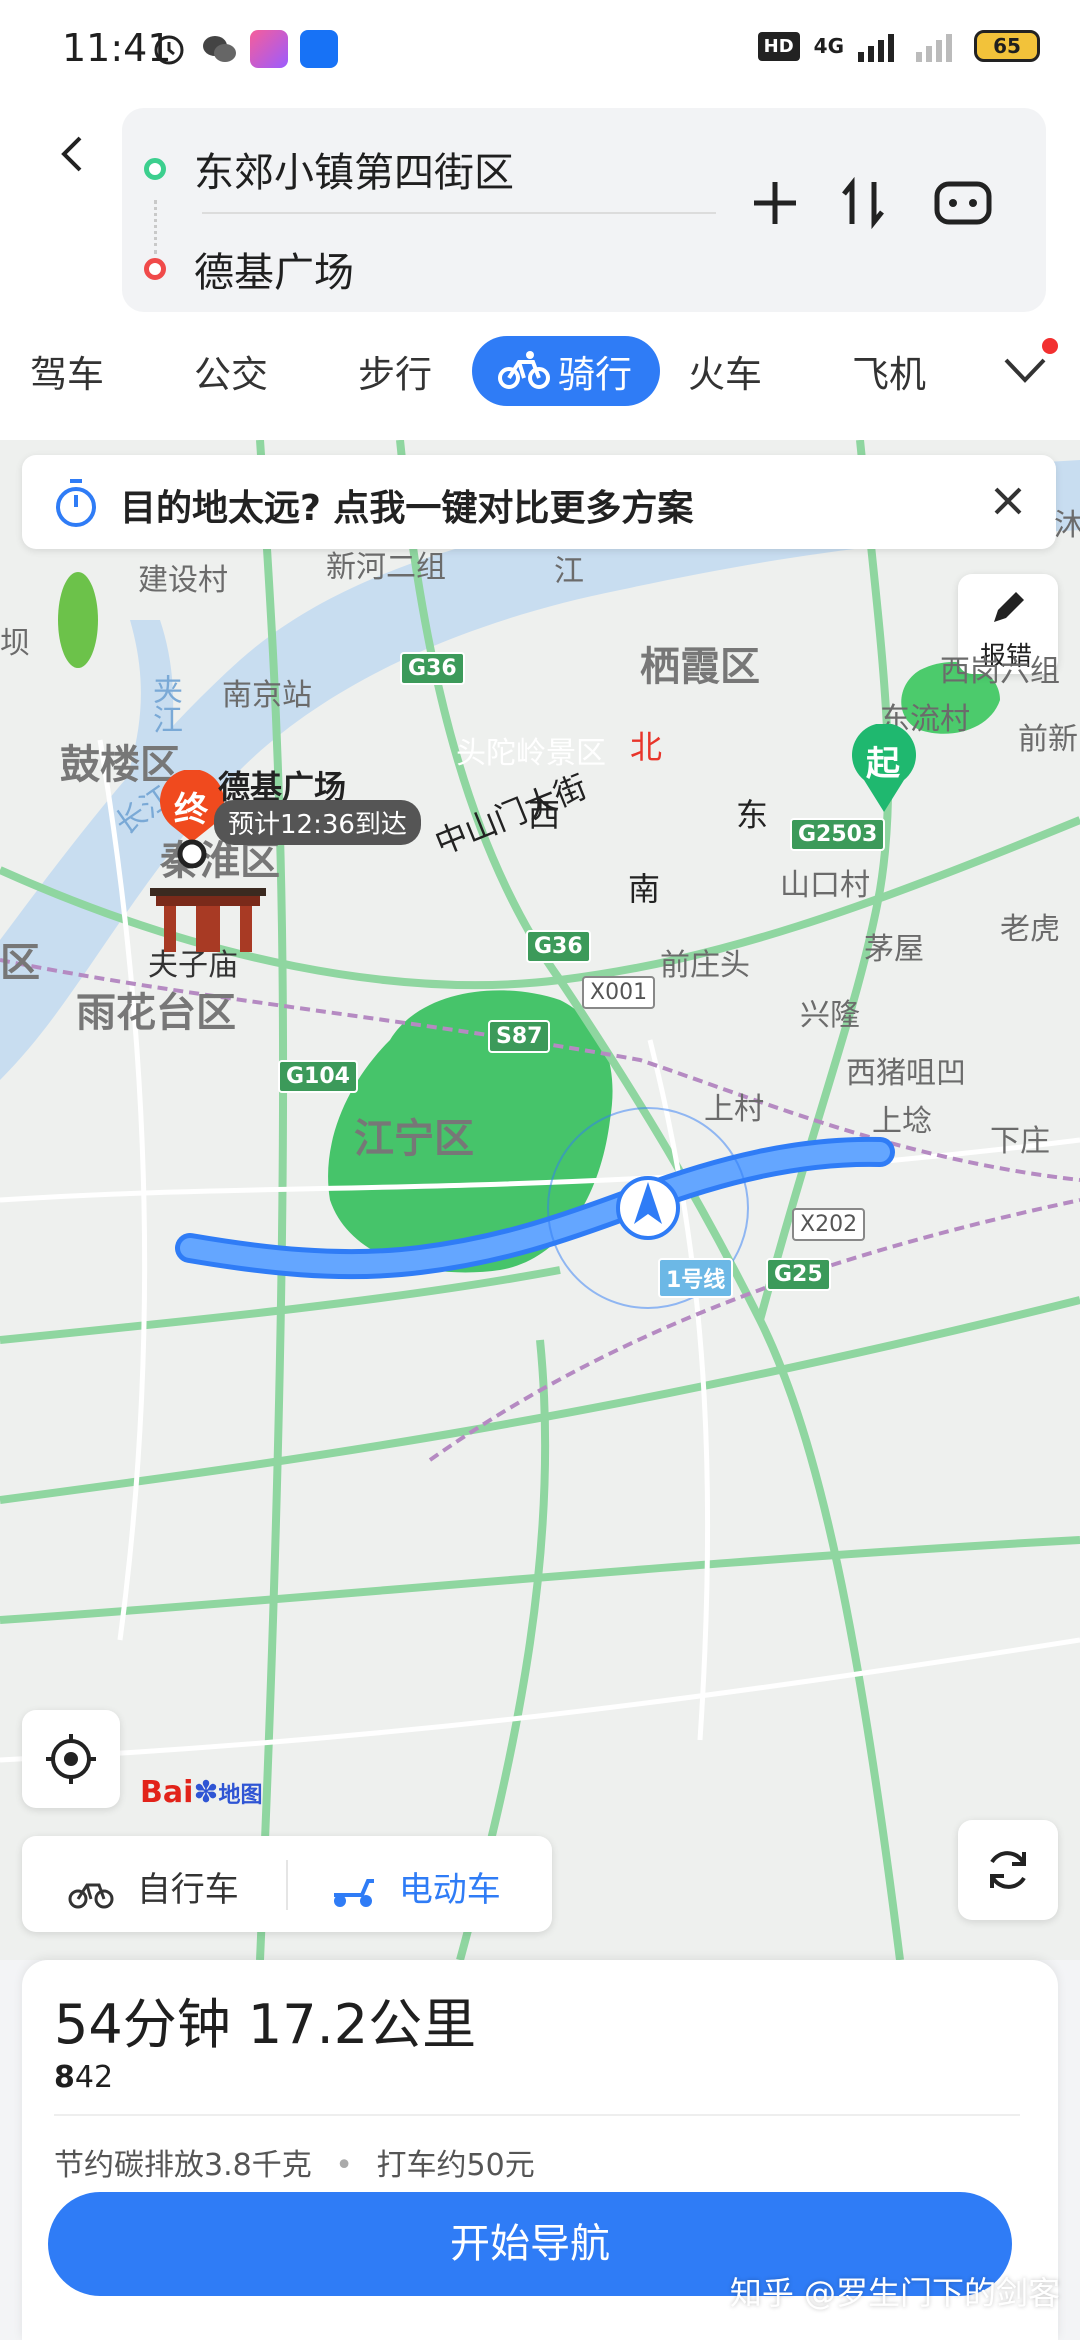 The width and height of the screenshot is (1080, 2340). What do you see at coordinates (902, 1121) in the screenshot?
I see `map-label: 上埝` at bounding box center [902, 1121].